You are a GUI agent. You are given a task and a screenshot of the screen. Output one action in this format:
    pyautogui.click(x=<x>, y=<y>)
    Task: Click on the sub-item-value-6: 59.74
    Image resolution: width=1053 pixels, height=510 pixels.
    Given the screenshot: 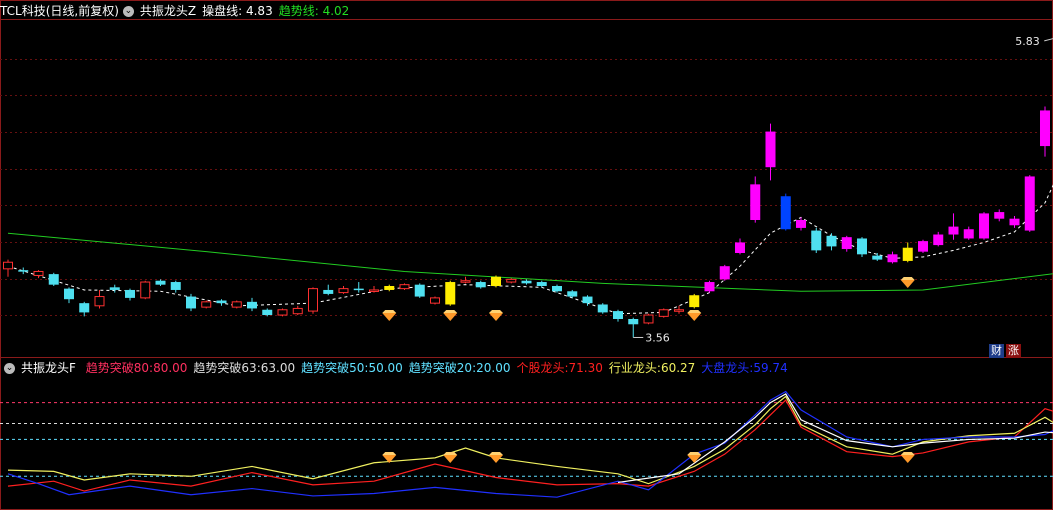 What is the action you would take?
    pyautogui.click(x=770, y=368)
    